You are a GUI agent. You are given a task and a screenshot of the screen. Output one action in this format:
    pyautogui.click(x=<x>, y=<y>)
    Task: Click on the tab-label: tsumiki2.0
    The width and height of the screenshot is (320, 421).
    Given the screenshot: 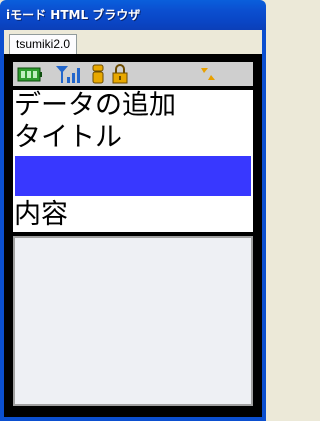 What is the action you would take?
    pyautogui.click(x=43, y=44)
    